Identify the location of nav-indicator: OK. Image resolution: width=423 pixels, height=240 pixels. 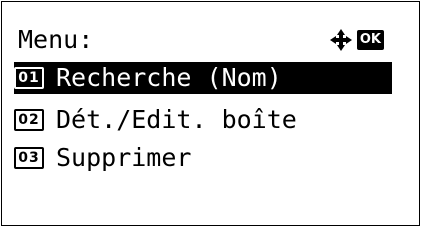
(356, 40).